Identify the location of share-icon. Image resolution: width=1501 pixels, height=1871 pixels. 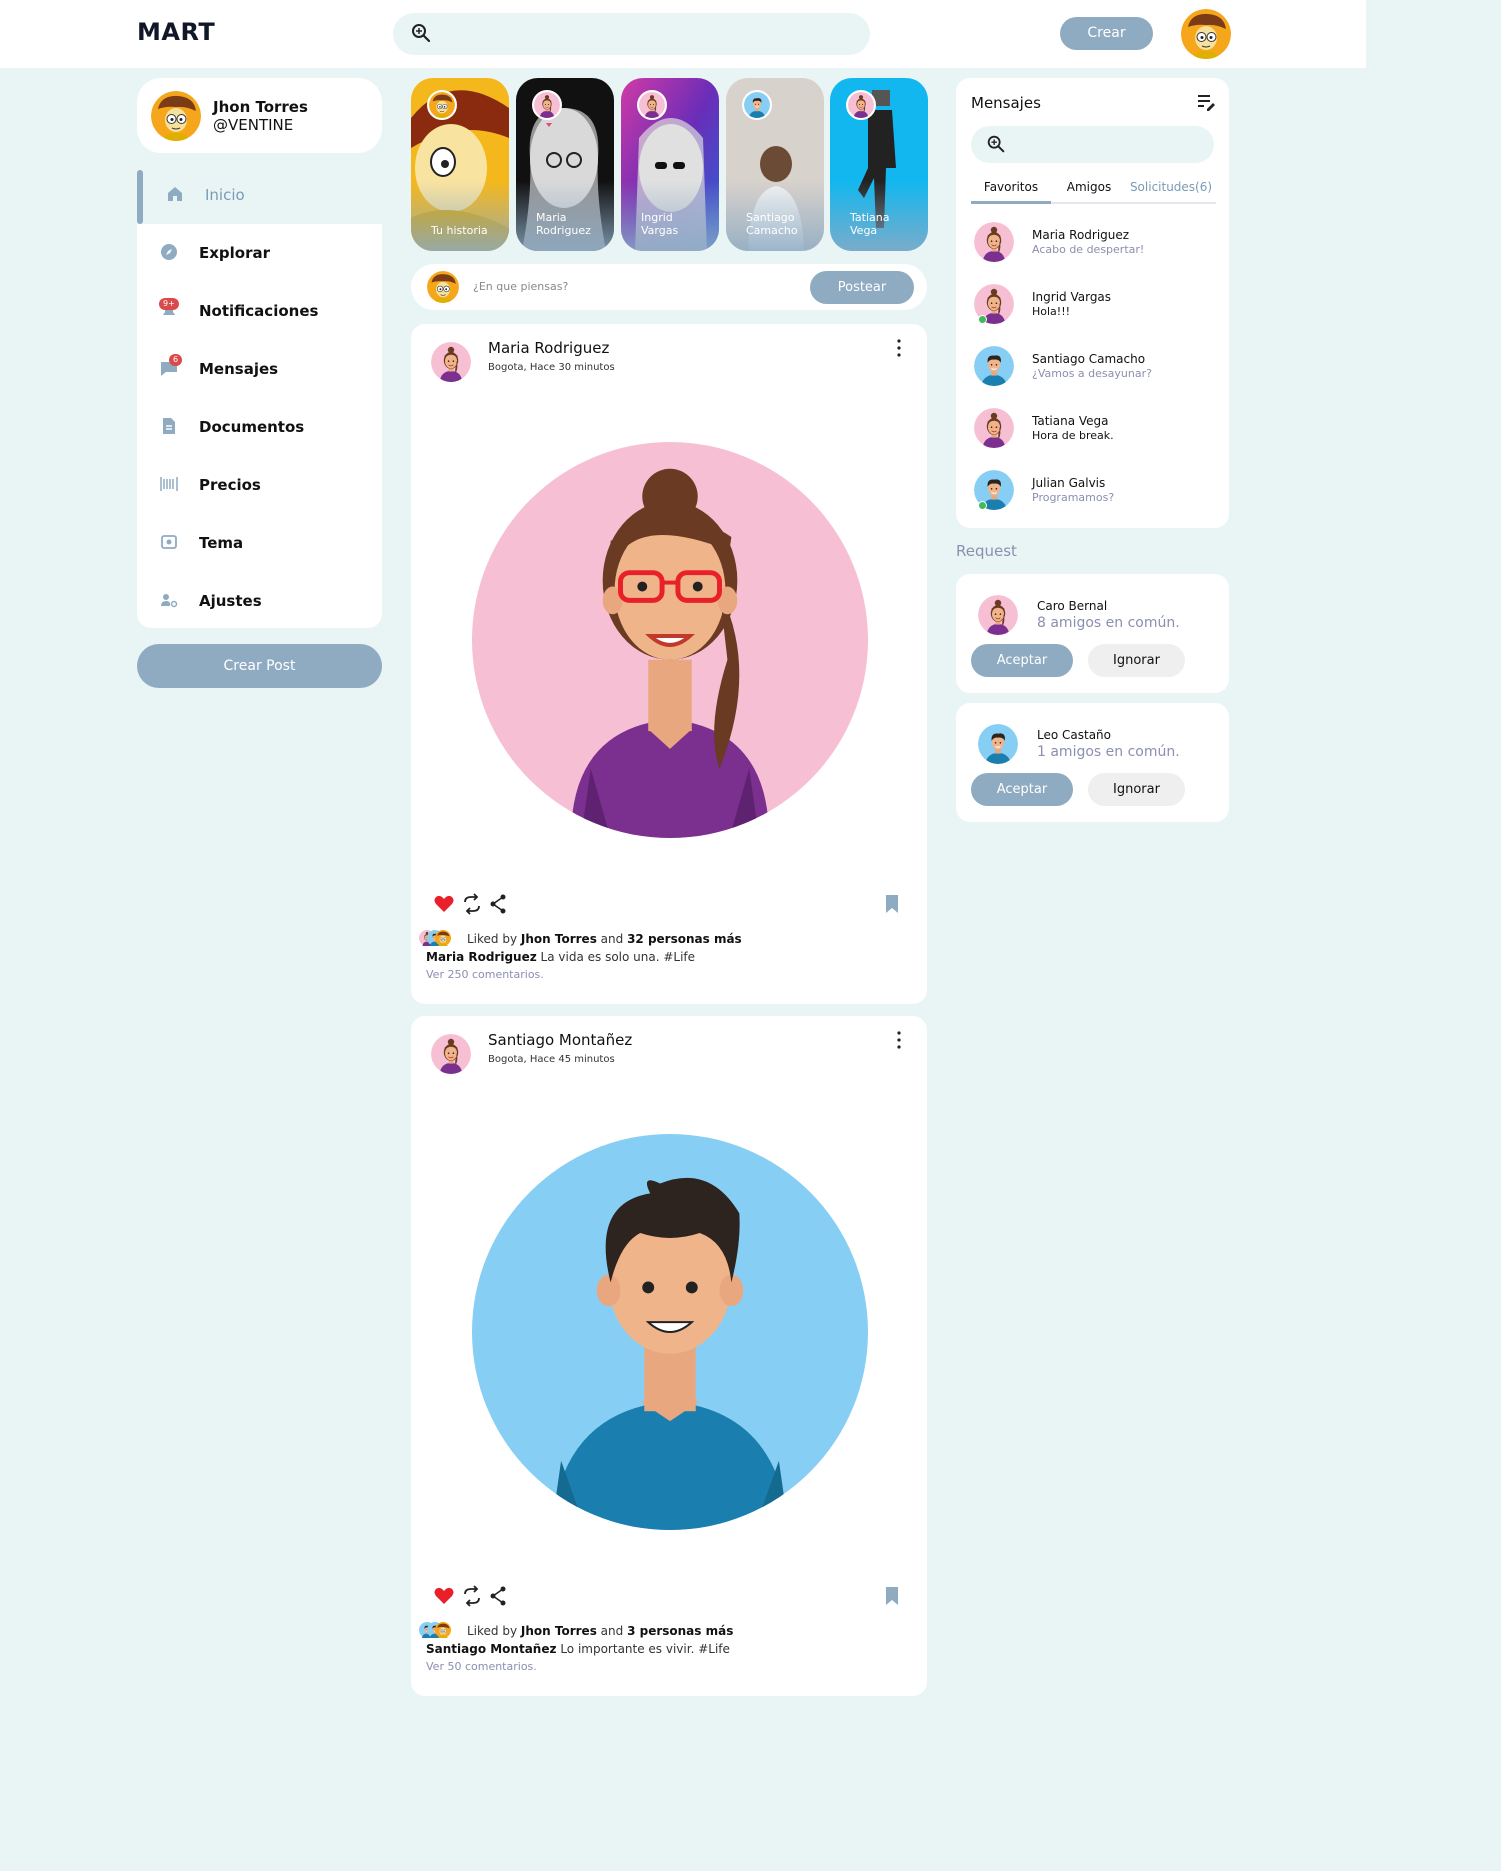
(498, 1596).